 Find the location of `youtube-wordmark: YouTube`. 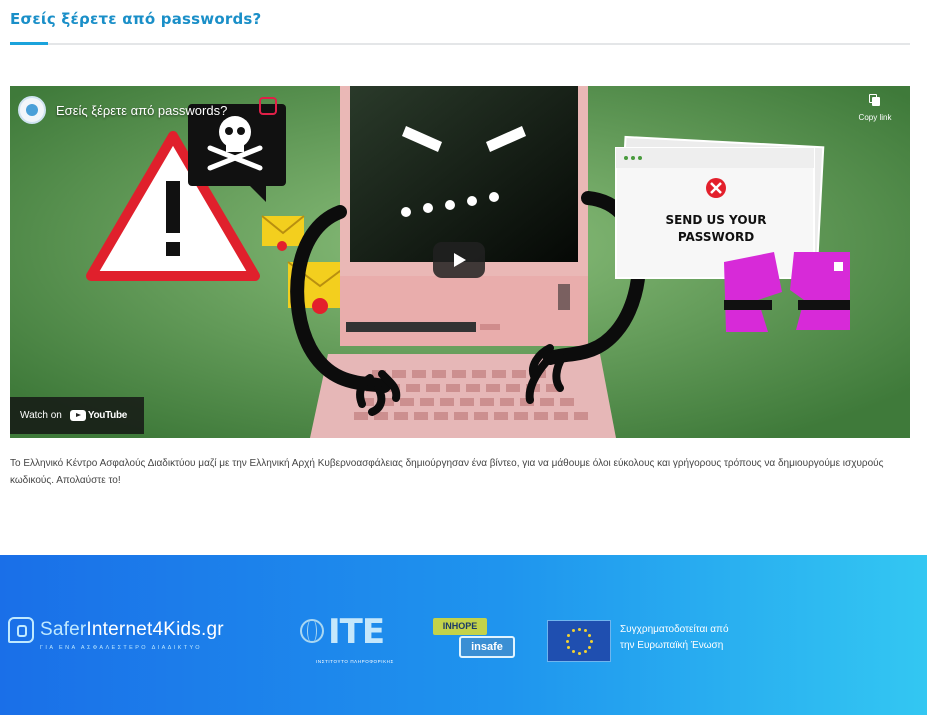

youtube-wordmark: YouTube is located at coordinates (107, 415).